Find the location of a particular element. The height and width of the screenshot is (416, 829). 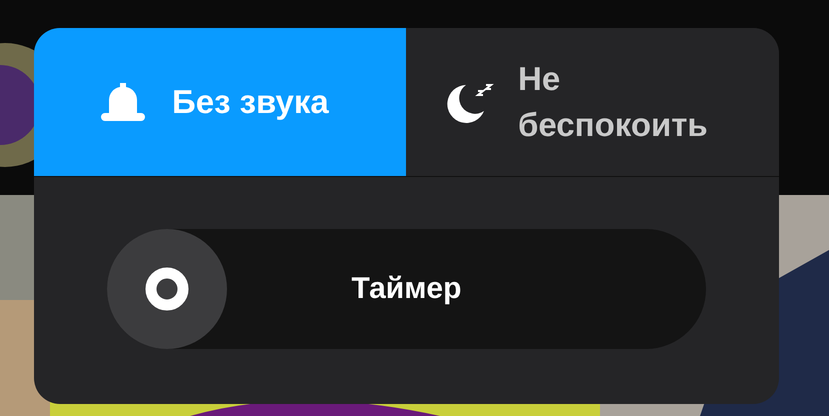

ring-icon is located at coordinates (167, 288).